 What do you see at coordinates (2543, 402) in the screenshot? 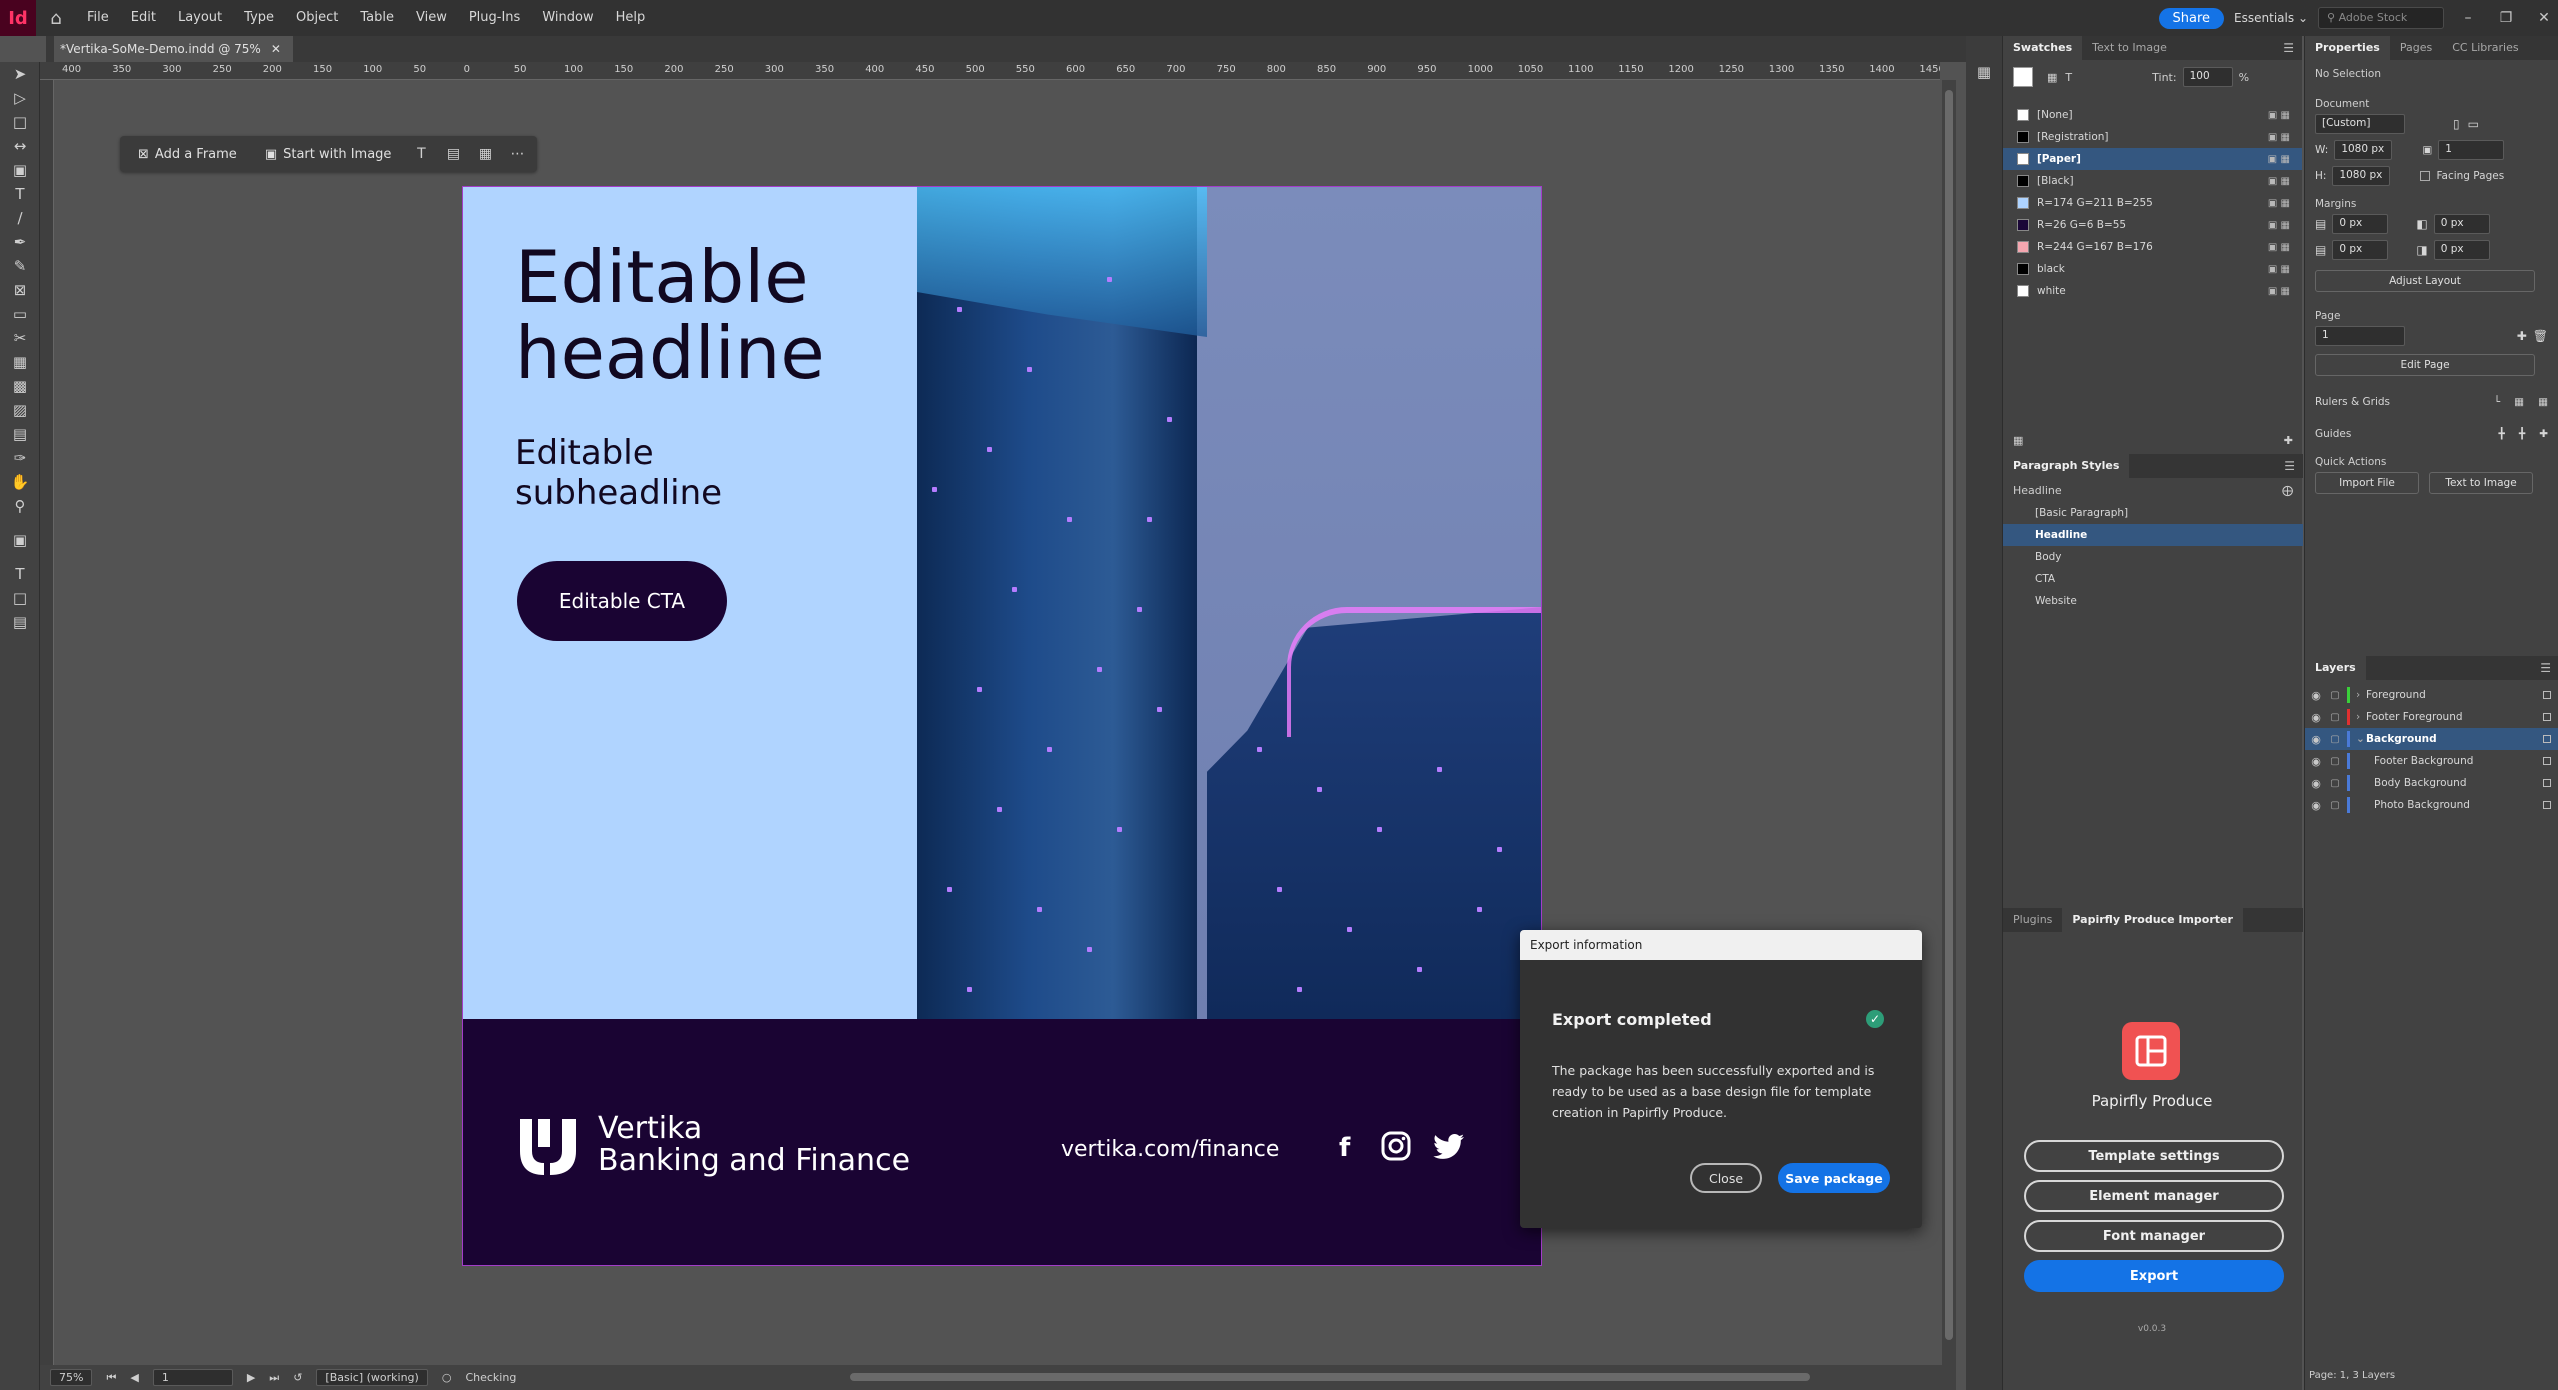
I see `document-grid-icon: ▦` at bounding box center [2543, 402].